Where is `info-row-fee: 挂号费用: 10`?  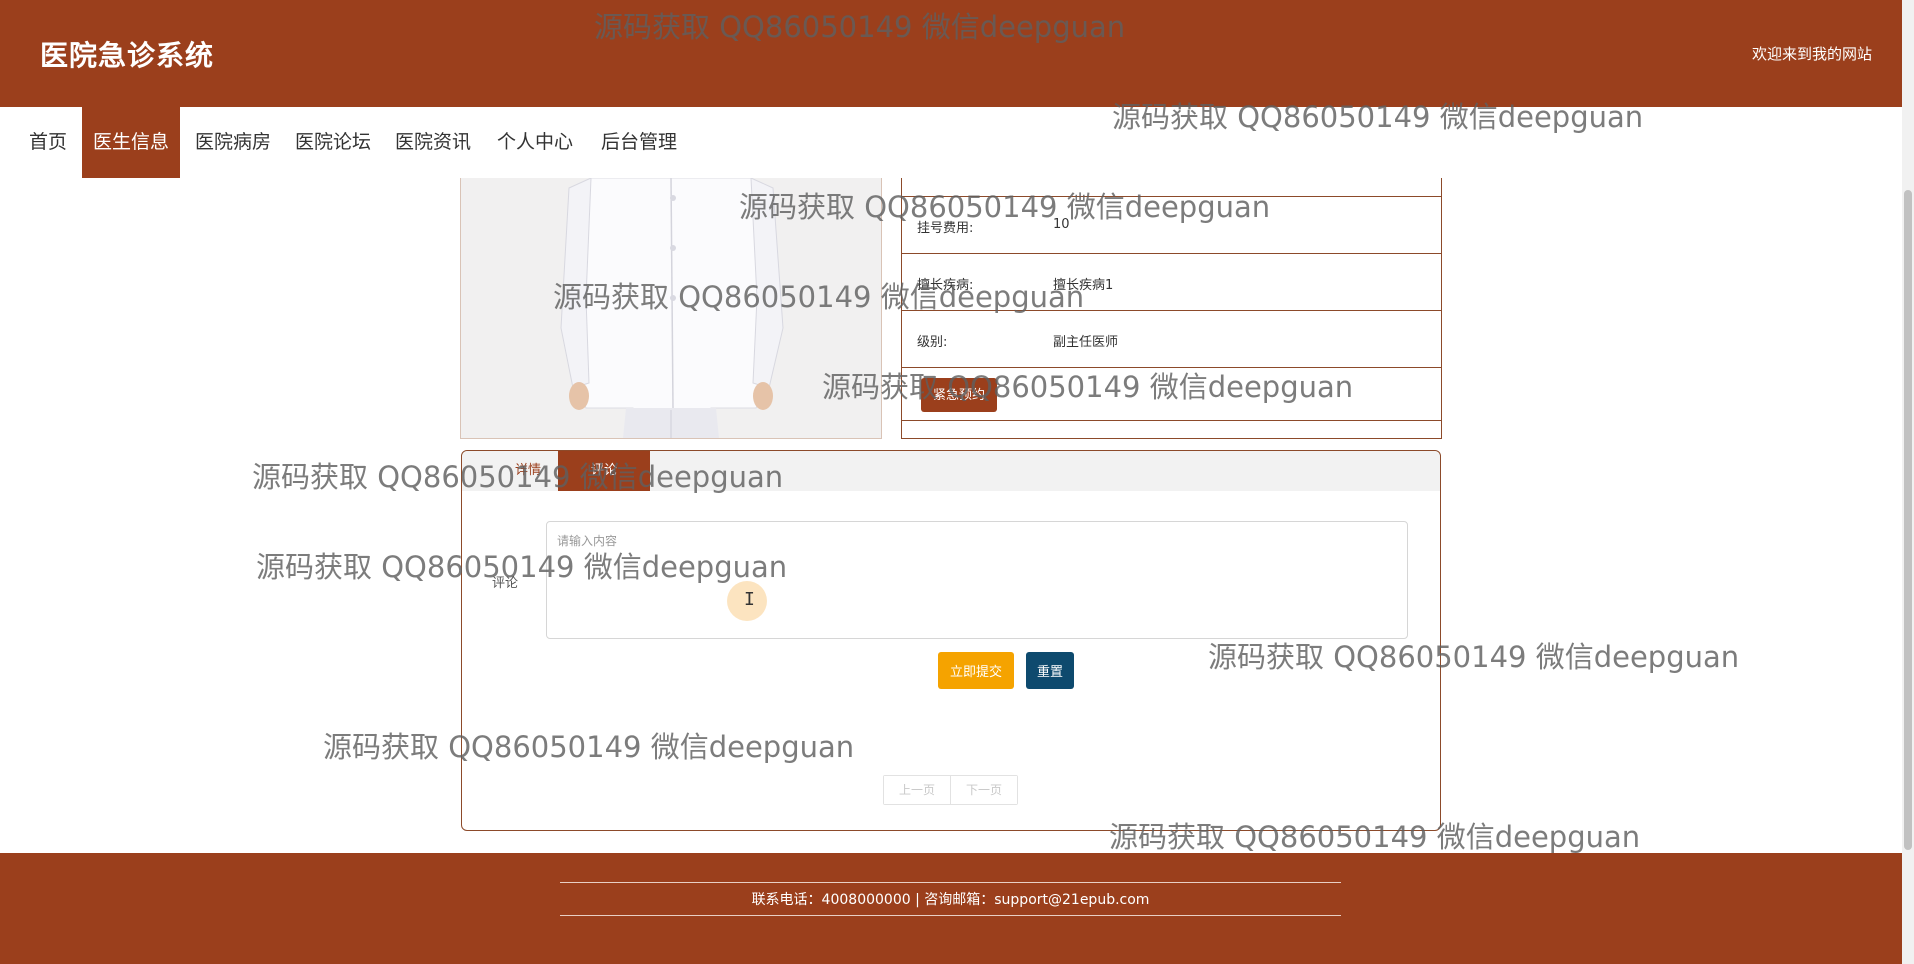
info-row-fee: 挂号费用: 10 is located at coordinates (1171, 225).